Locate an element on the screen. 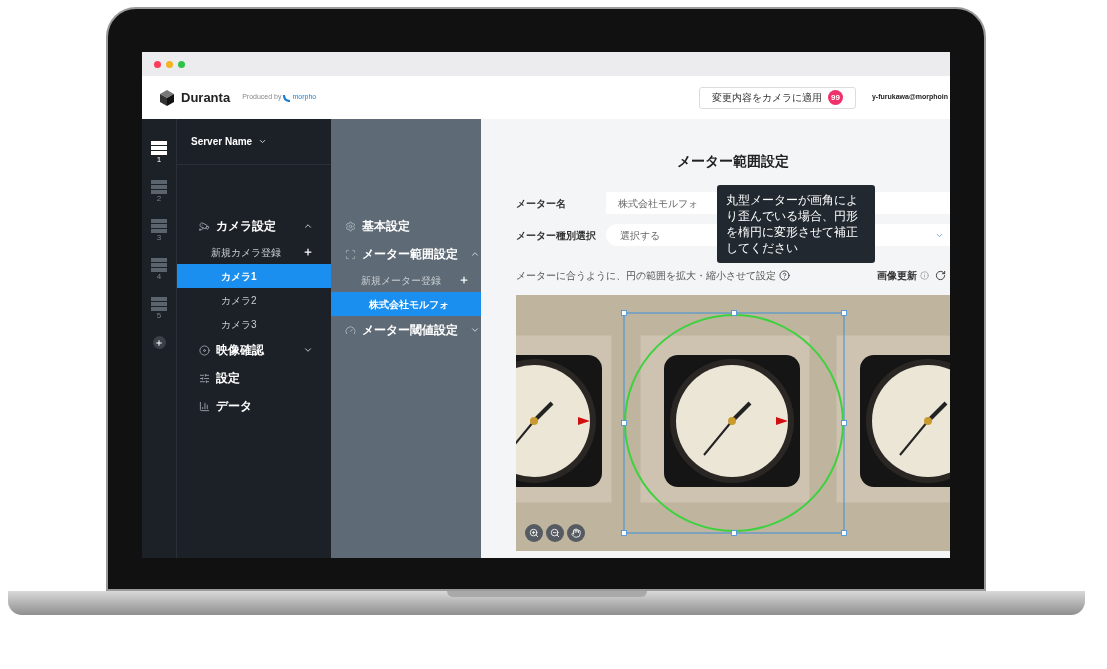  hint-text: メーターに合うように、円の範囲を拡大・縮小させて設定 is located at coordinates (646, 276).